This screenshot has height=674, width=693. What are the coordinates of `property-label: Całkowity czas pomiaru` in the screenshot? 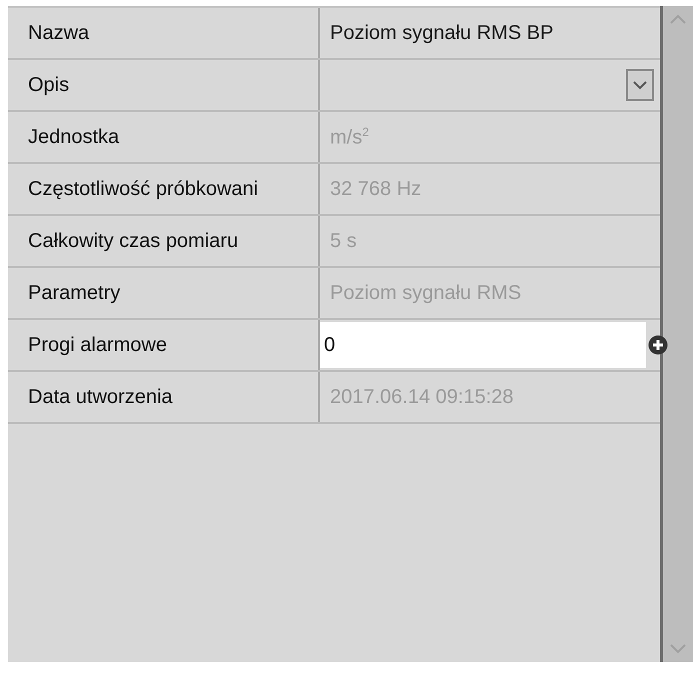 It's located at (164, 241).